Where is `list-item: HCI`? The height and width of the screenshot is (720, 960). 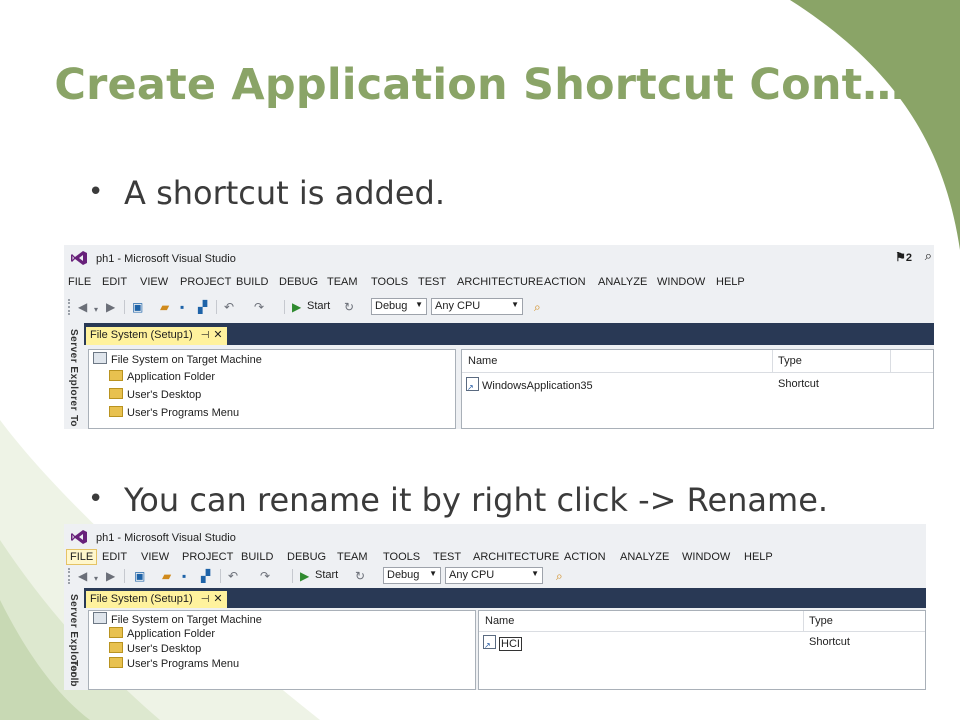
list-item: HCI is located at coordinates (502, 643).